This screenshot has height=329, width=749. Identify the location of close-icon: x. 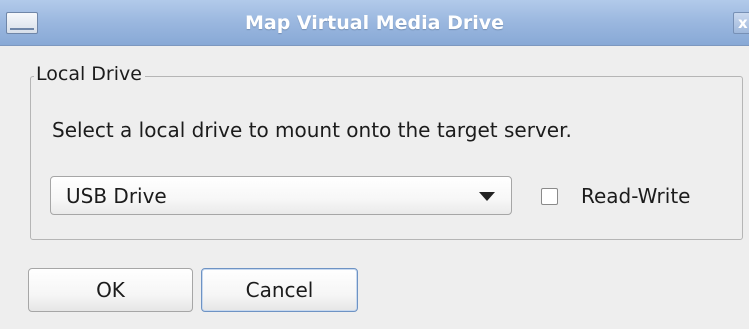
(741, 23).